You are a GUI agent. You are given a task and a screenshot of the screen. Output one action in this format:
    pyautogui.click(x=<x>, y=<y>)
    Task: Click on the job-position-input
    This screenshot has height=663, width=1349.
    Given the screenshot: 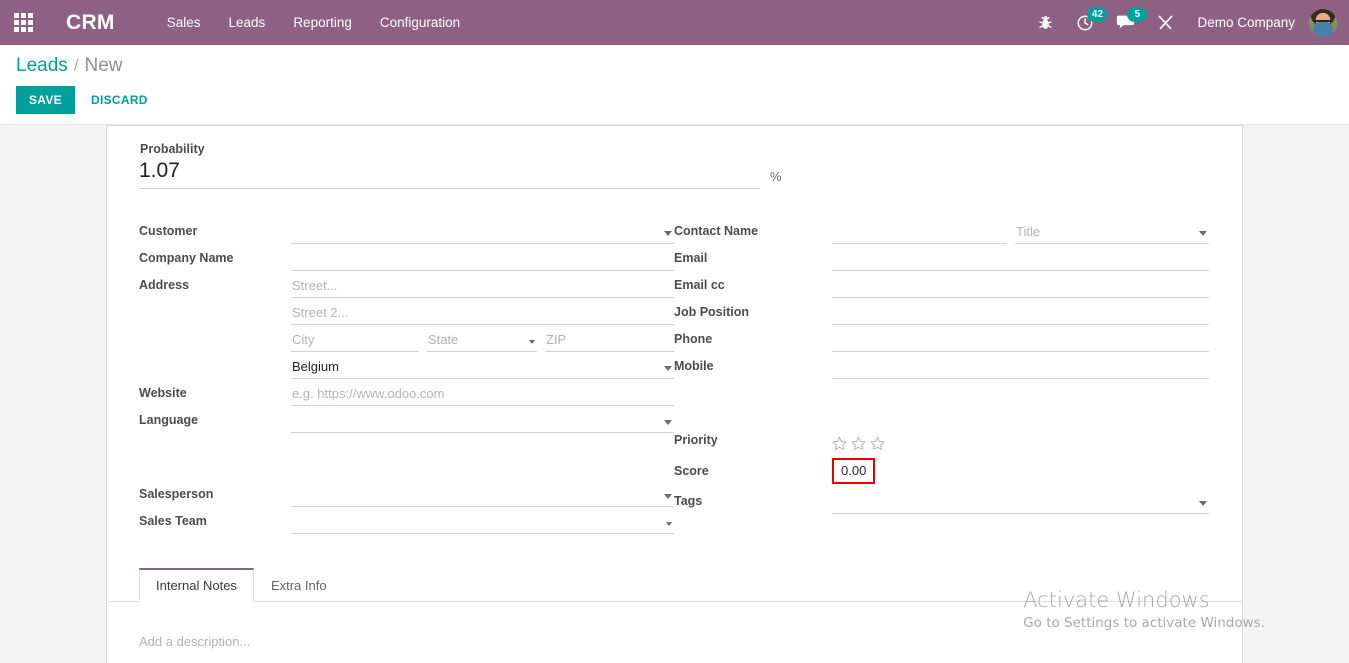 What is the action you would take?
    pyautogui.click(x=1020, y=314)
    